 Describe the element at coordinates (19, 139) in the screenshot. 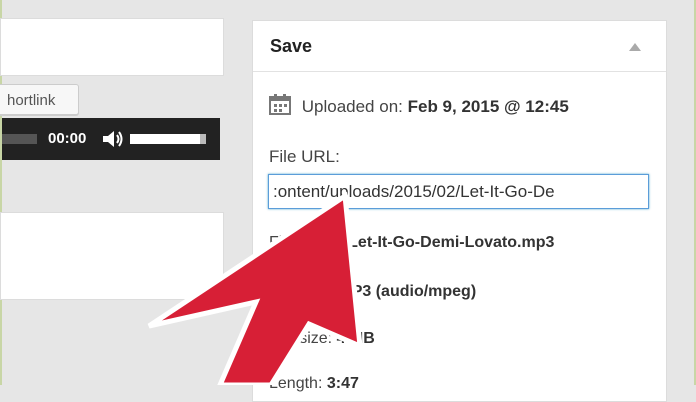

I see `progress-rail` at that location.